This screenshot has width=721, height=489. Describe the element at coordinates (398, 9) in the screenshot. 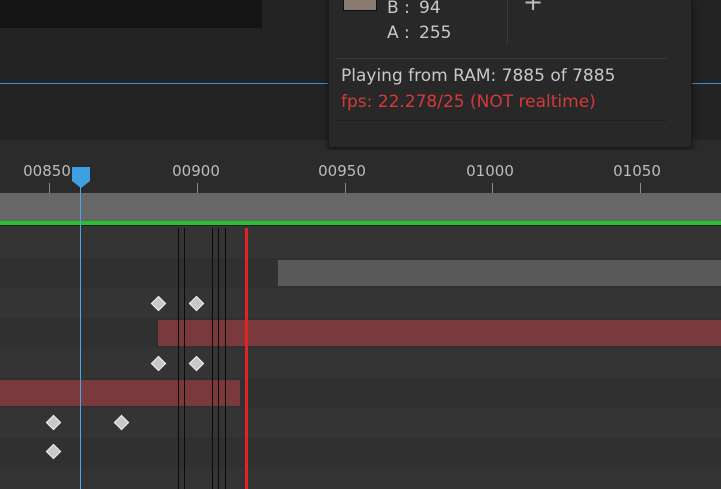

I see `b-label: B :` at that location.